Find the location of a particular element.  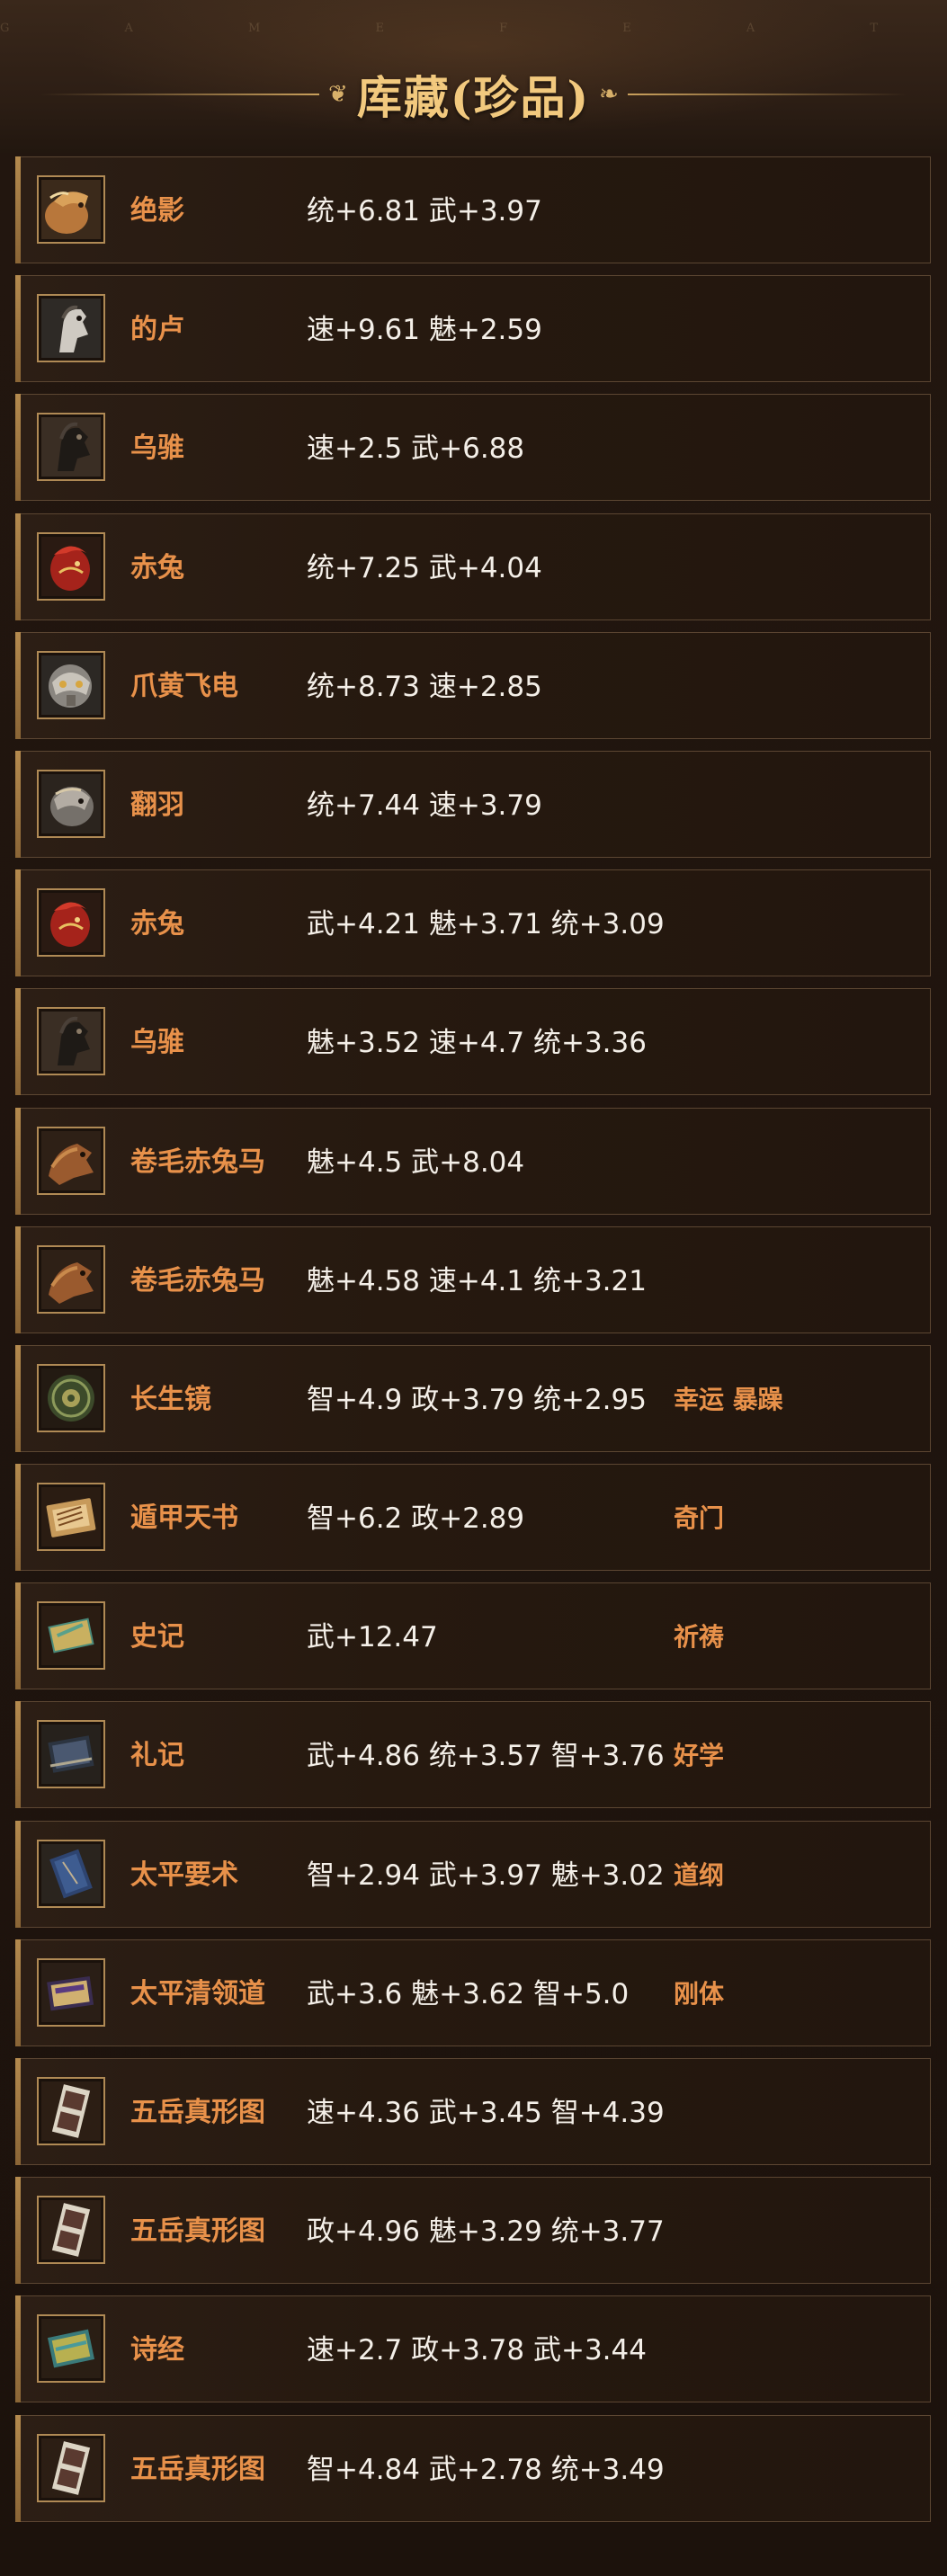

list-item: 太平清领道 武+3.6 魅+3.62 智+5.0 刚体 is located at coordinates (473, 1993).